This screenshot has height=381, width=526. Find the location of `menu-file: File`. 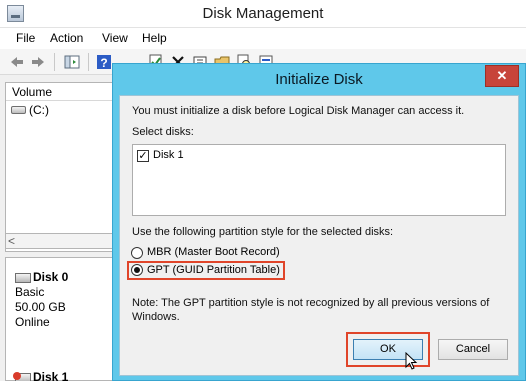

menu-file: File is located at coordinates (25, 38).